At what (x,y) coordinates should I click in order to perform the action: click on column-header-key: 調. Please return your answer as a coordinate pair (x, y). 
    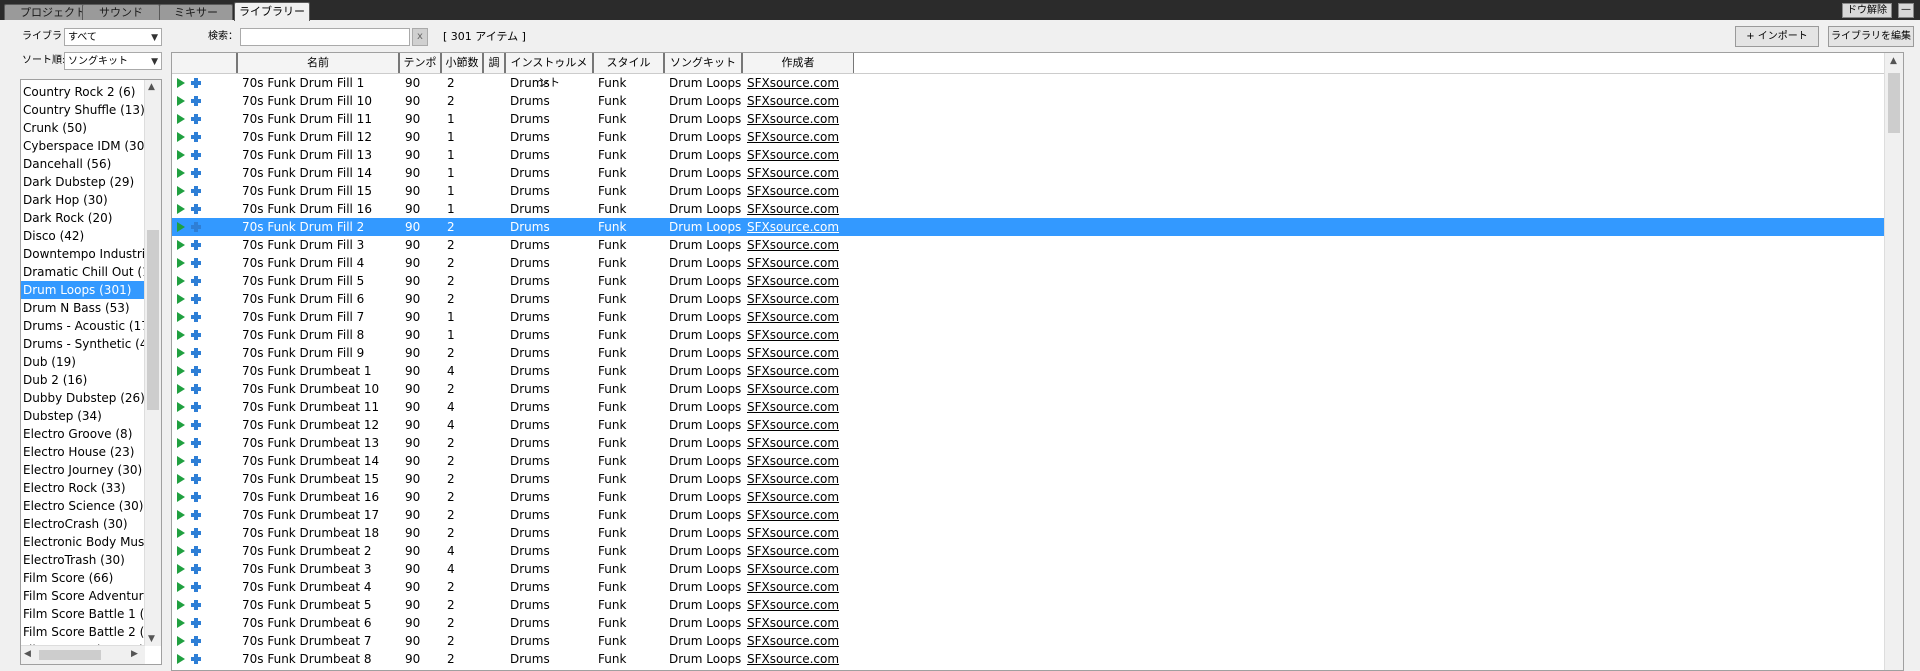
    Looking at the image, I should click on (494, 63).